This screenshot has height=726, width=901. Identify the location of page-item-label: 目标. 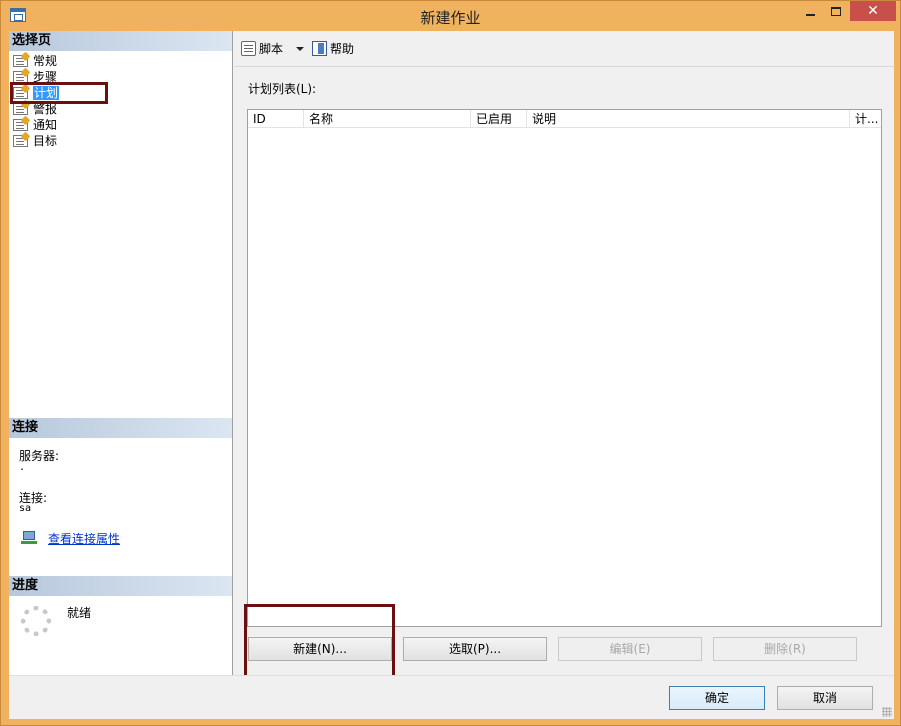
(45, 141).